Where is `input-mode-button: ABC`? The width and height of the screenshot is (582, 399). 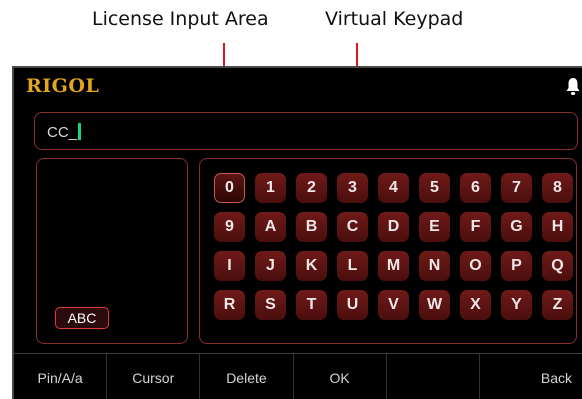 input-mode-button: ABC is located at coordinates (82, 318).